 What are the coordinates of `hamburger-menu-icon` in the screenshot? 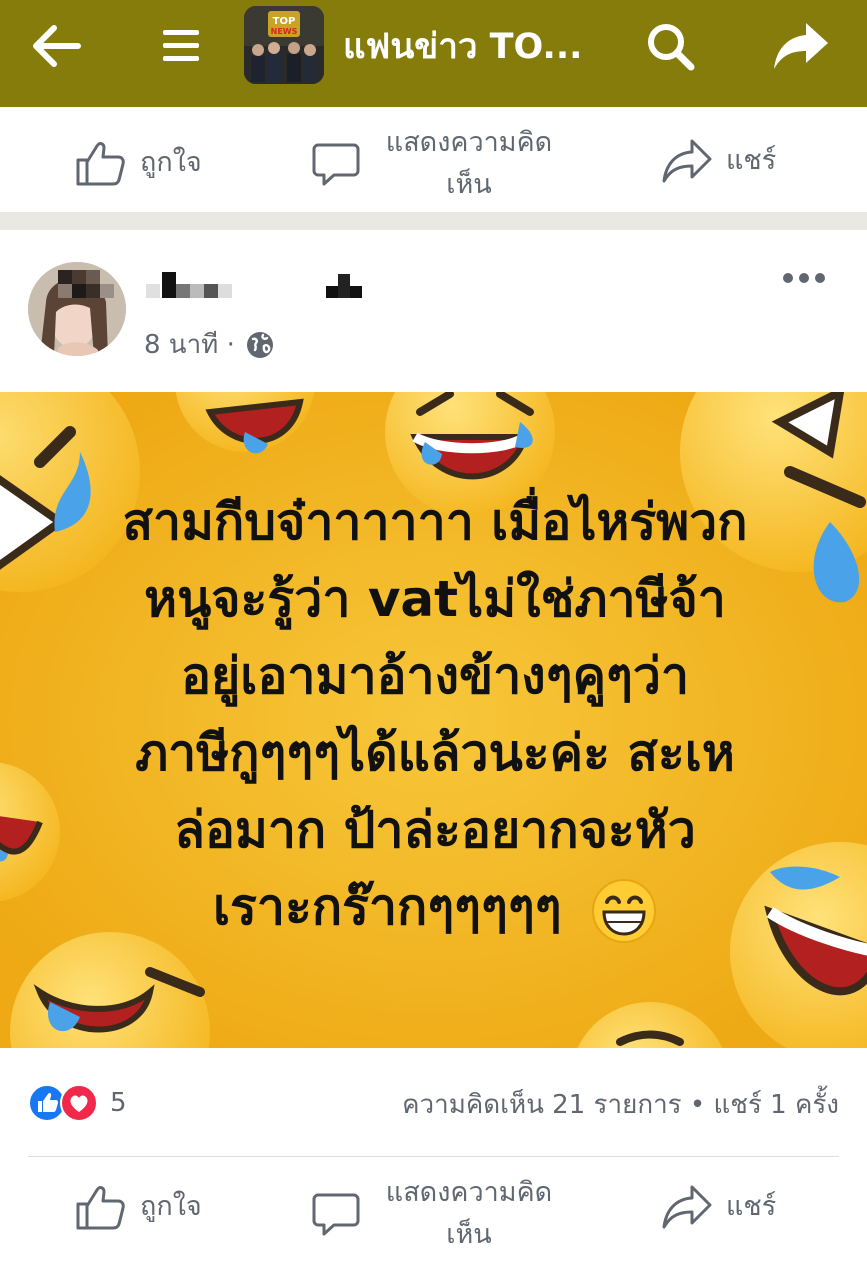 It's located at (181, 45).